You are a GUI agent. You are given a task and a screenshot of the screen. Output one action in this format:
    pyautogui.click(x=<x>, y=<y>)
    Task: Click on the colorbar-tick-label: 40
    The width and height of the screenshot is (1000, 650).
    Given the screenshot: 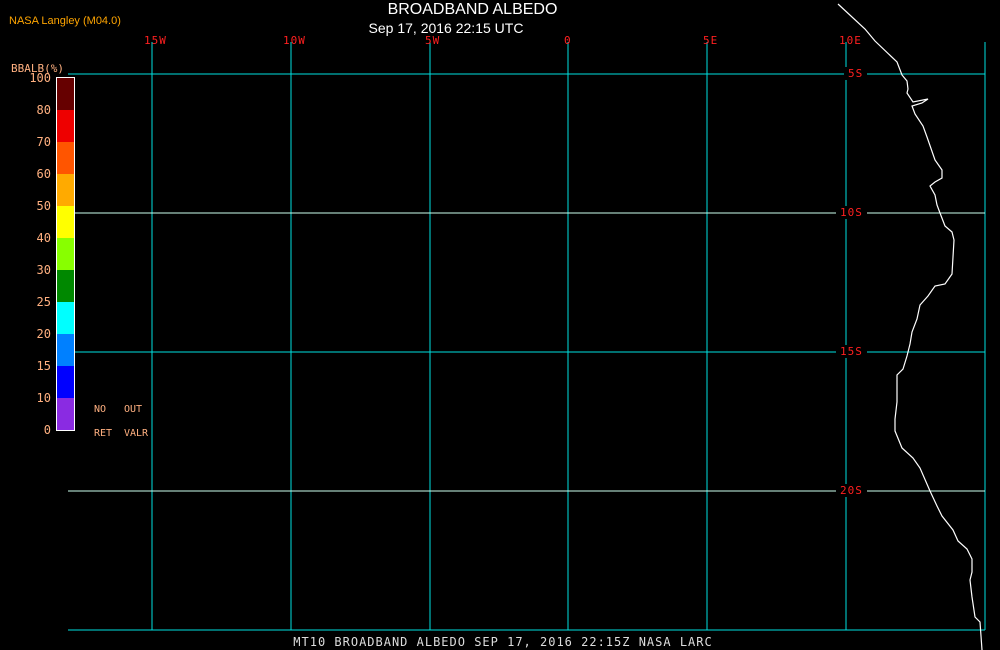 What is the action you would take?
    pyautogui.click(x=43, y=238)
    